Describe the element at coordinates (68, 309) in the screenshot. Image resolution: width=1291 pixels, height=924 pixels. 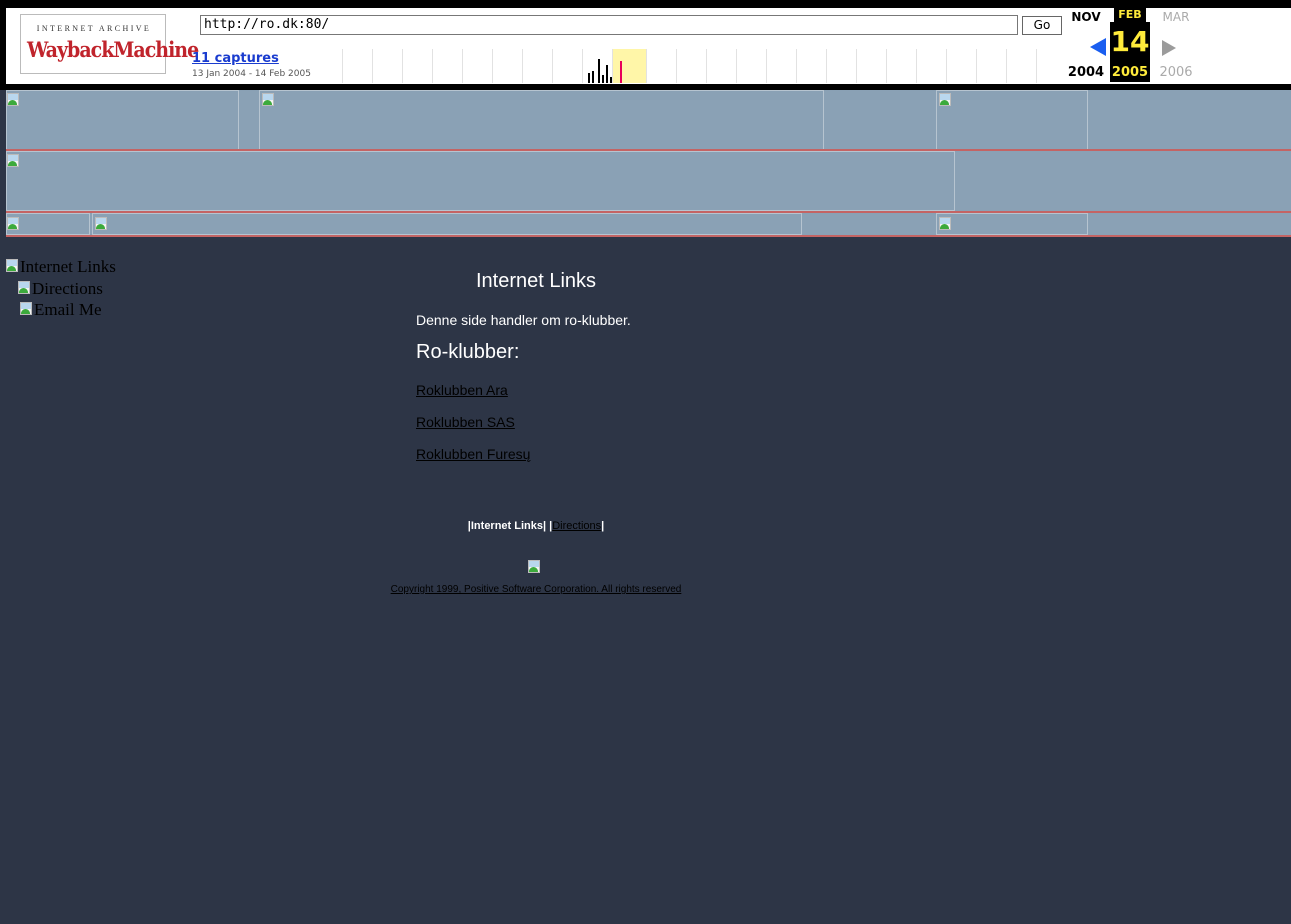
I see `nav-email-me-alt: Email Me` at that location.